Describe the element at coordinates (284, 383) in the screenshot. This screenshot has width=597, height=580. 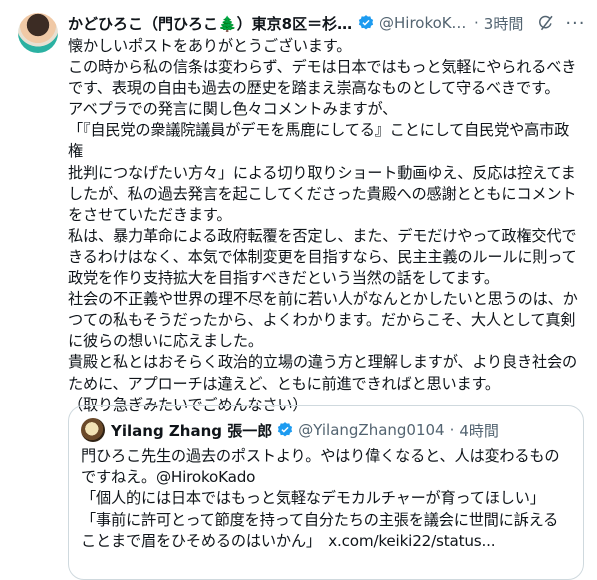
I see `text-line: ために、アプローチは違えど、ともに前進できればと思います。` at that location.